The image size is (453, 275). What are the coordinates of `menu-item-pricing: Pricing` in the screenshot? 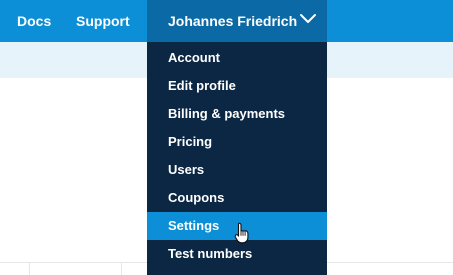 It's located at (237, 142).